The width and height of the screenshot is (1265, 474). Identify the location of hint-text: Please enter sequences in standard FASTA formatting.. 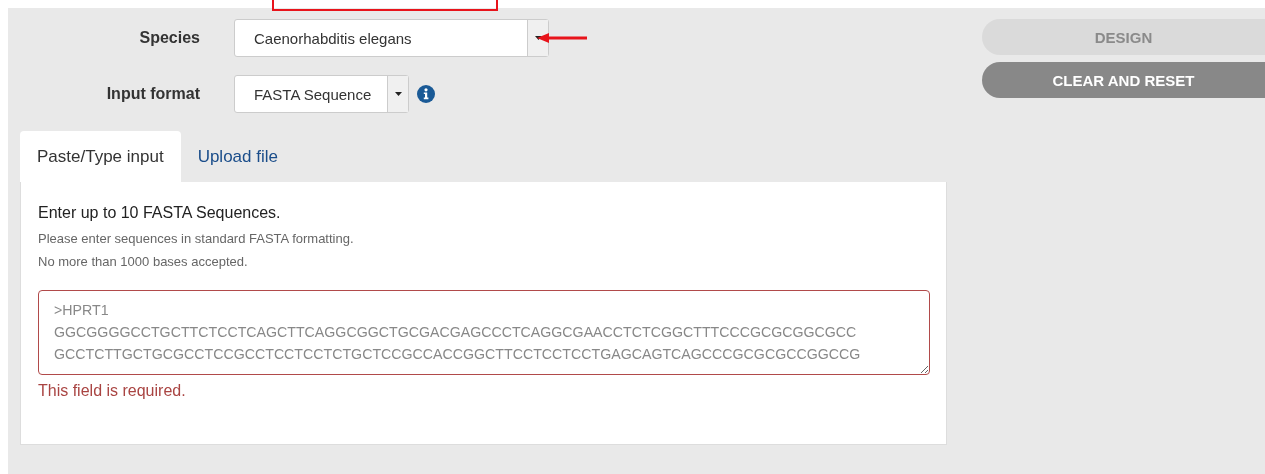
(196, 239).